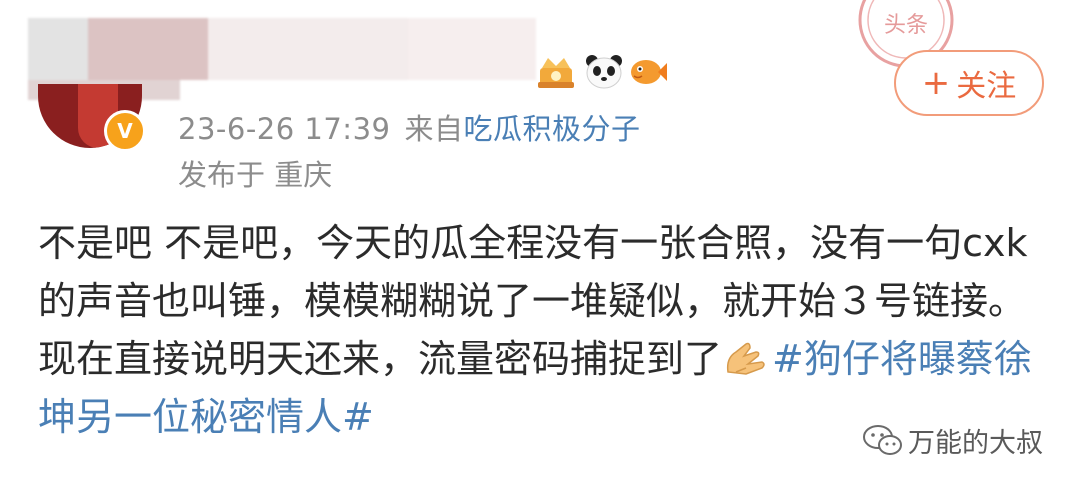  I want to click on svg-text: 头条, so click(906, 25).